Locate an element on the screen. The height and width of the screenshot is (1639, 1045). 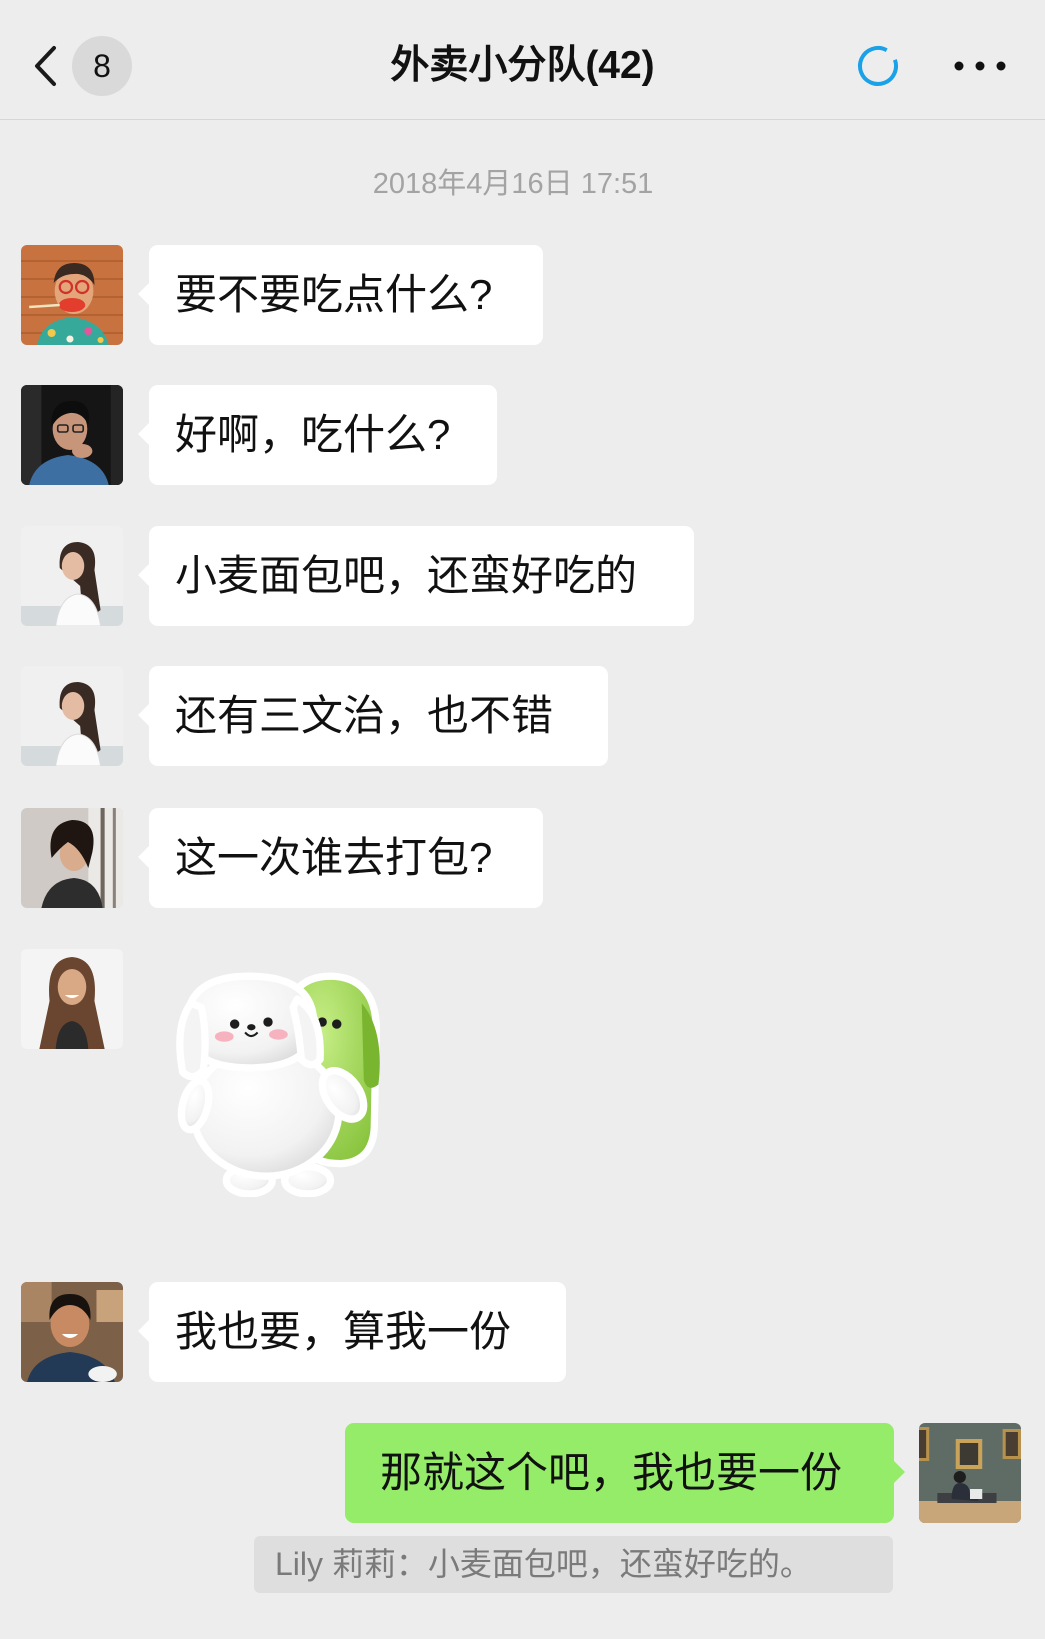
message-row: 我也要，算我一份 is located at coordinates (522, 1332).